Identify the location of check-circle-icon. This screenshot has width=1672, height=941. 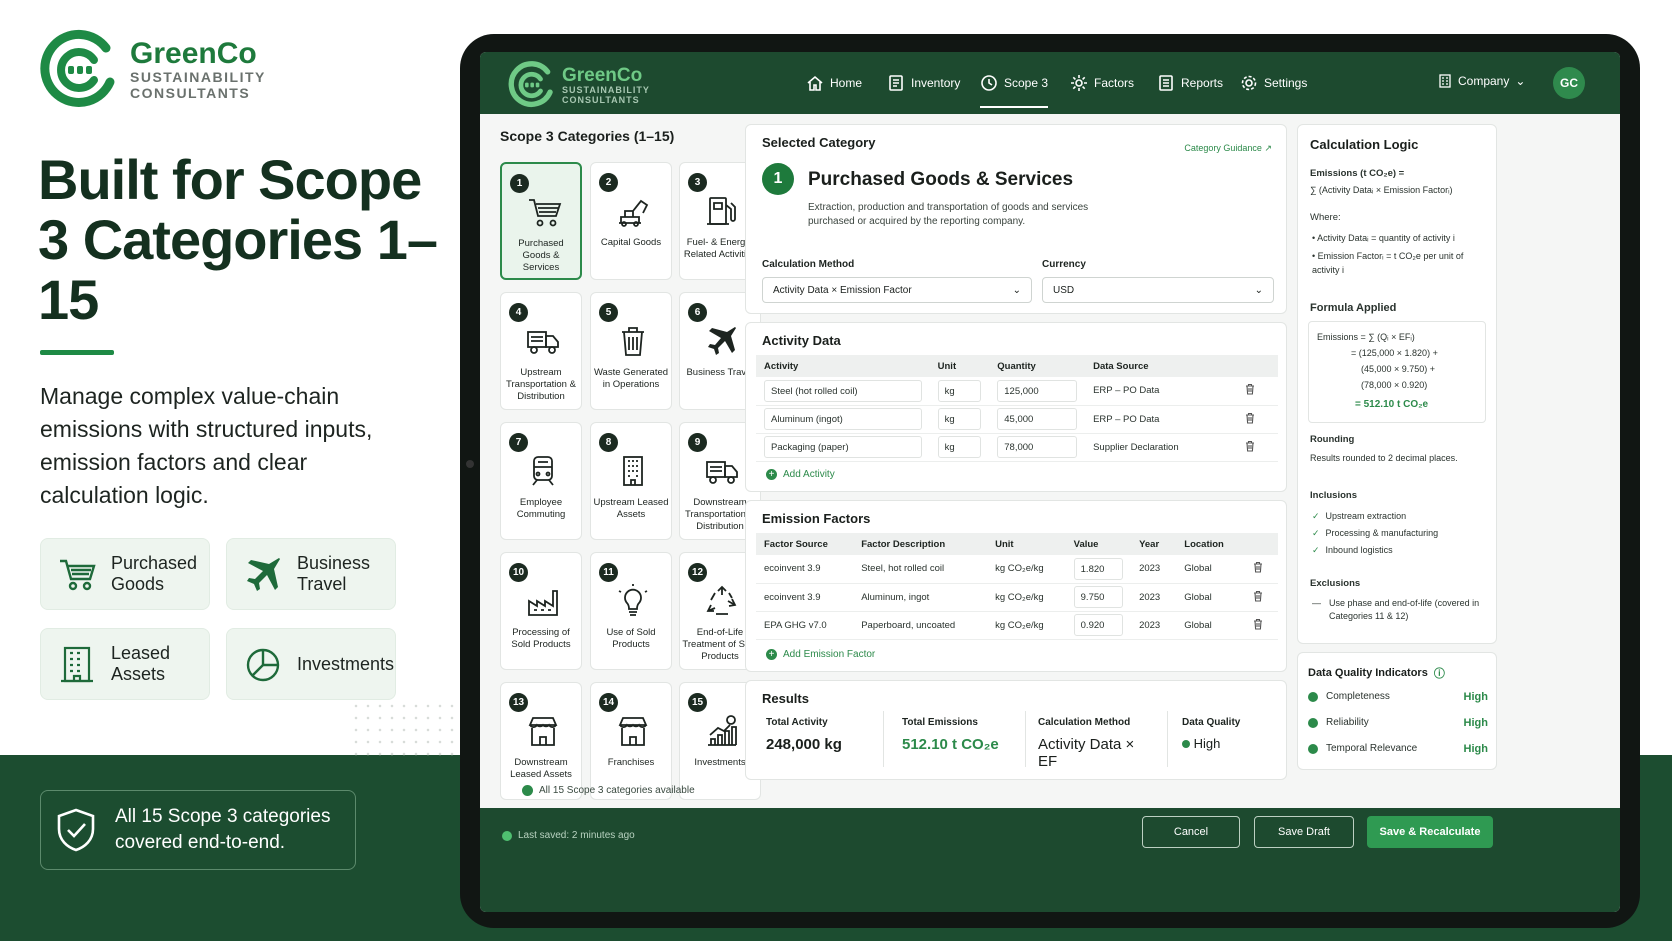
(527, 790).